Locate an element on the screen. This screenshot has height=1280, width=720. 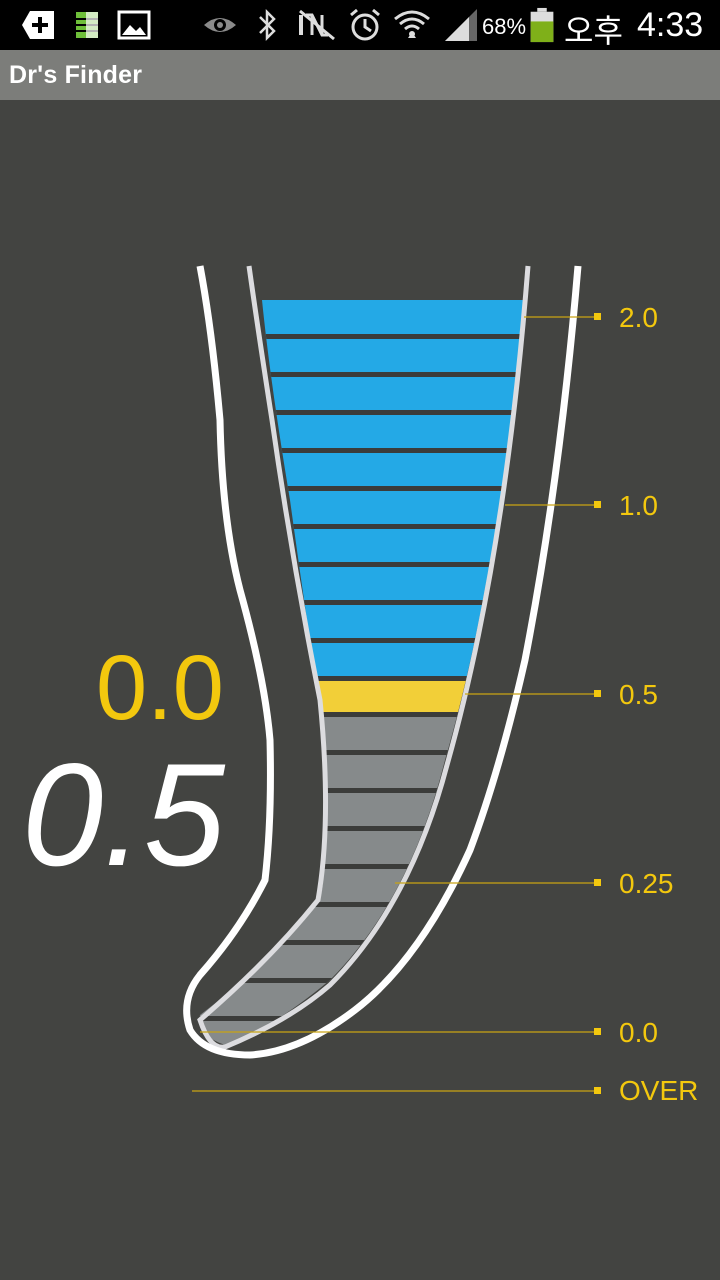
scale-ticks is located at coordinates (597, 703).